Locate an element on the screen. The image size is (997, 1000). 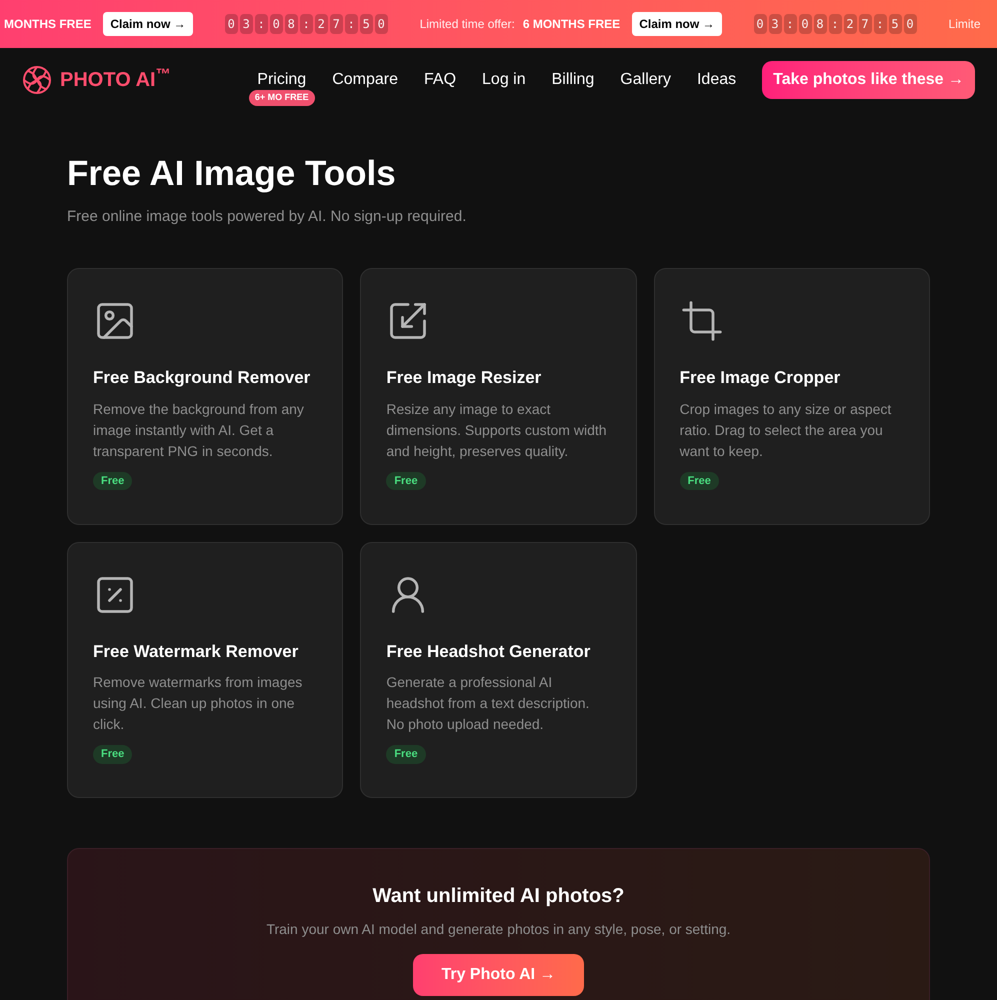
offer-label: Limite is located at coordinates (964, 24).